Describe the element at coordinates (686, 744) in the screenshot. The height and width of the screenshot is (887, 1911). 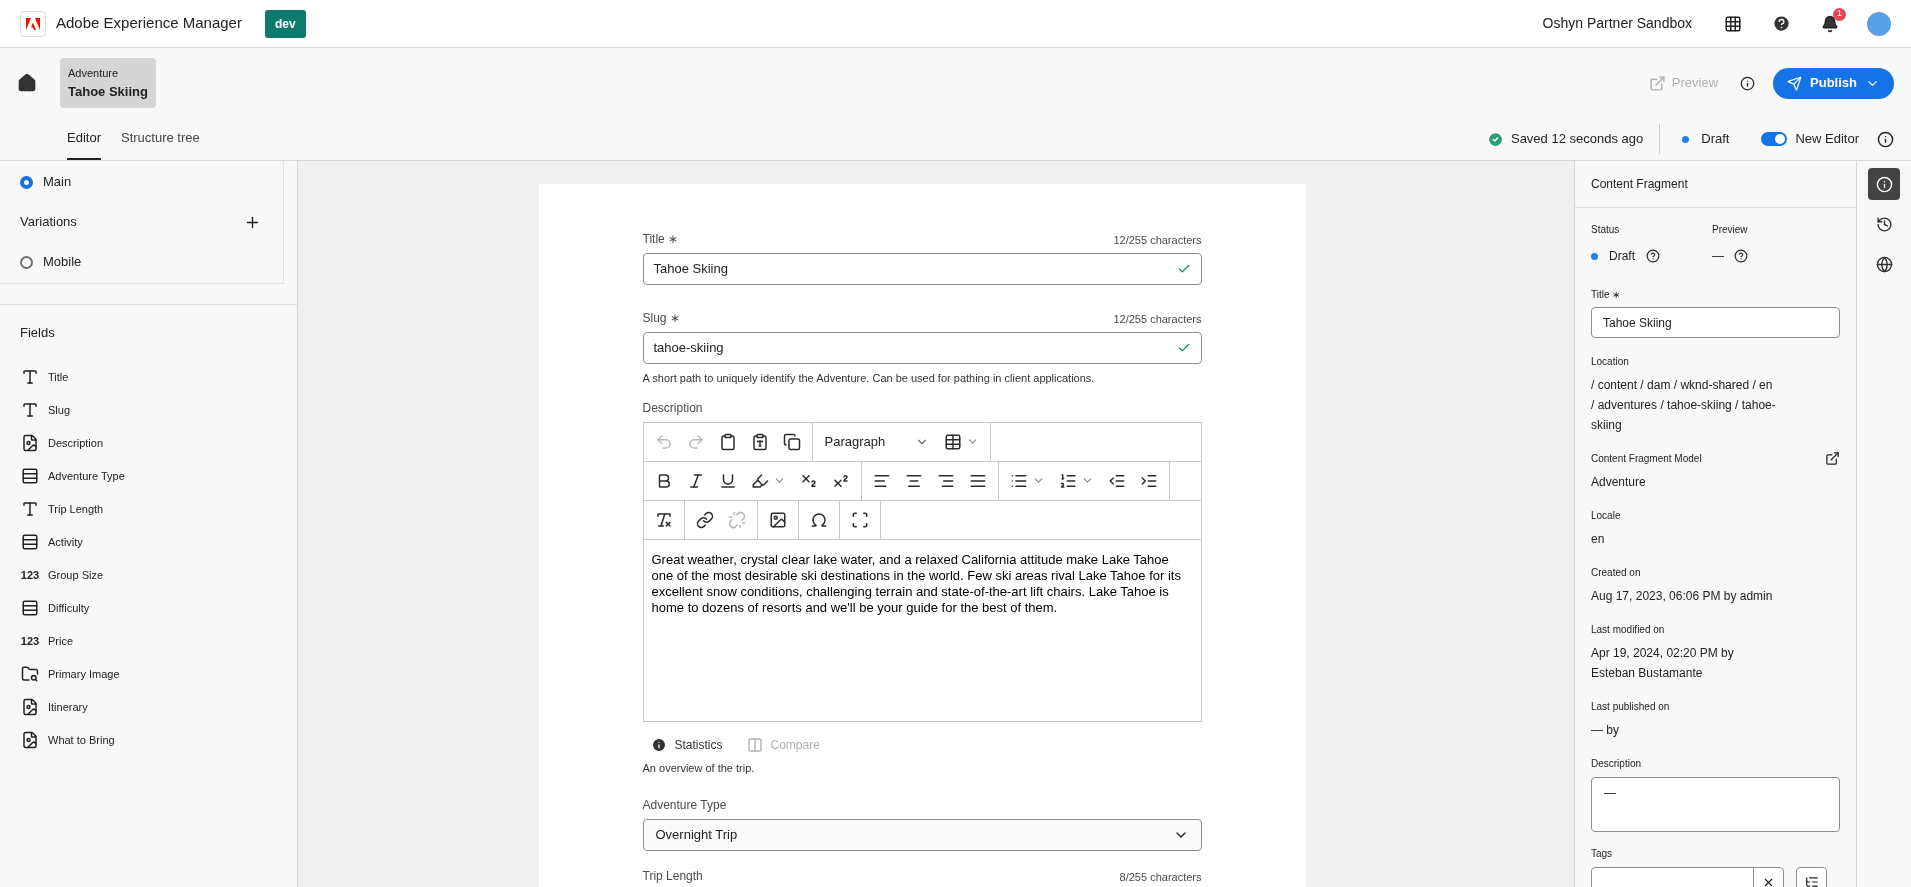
I see `statistics-button: Statistics` at that location.